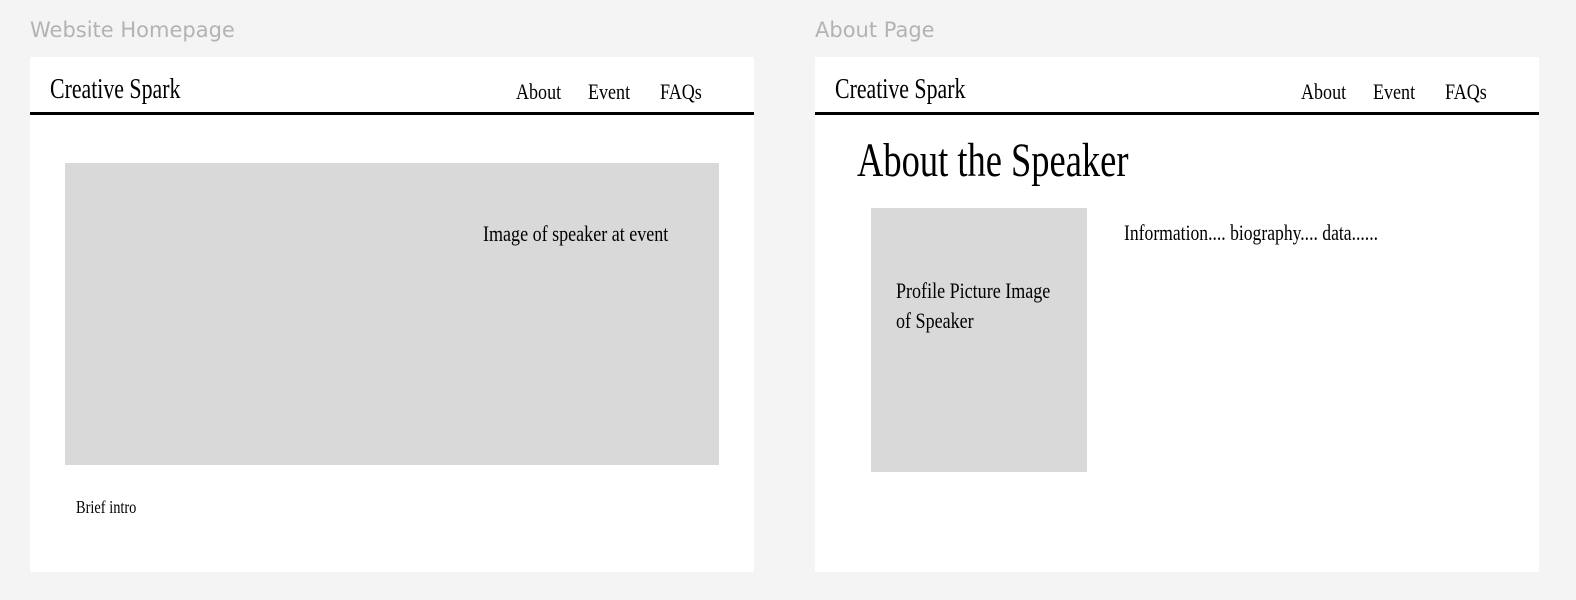  What do you see at coordinates (875, 30) in the screenshot?
I see `frame-label-about: About Page` at bounding box center [875, 30].